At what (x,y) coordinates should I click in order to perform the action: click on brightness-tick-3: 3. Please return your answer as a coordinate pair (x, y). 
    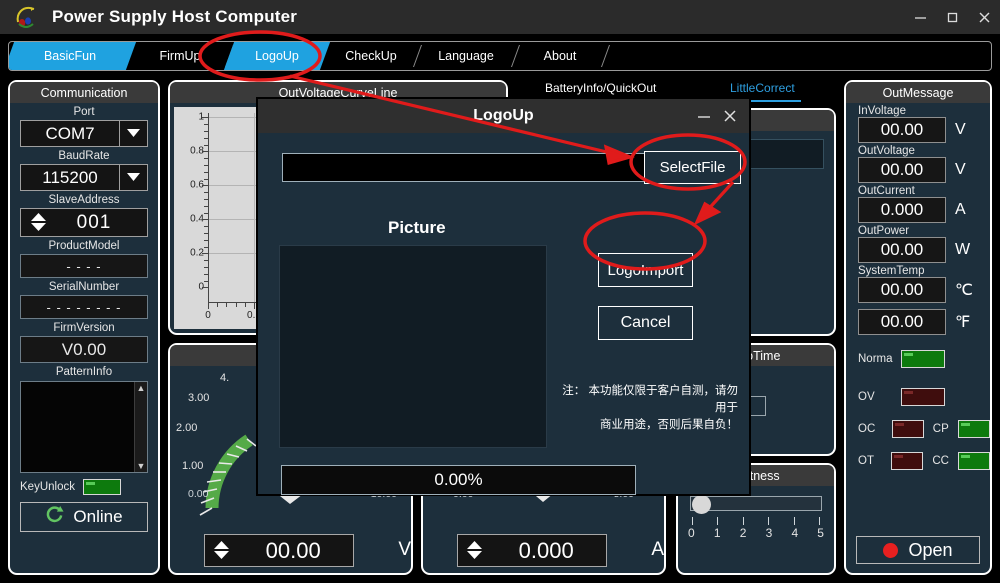
    Looking at the image, I should click on (769, 533).